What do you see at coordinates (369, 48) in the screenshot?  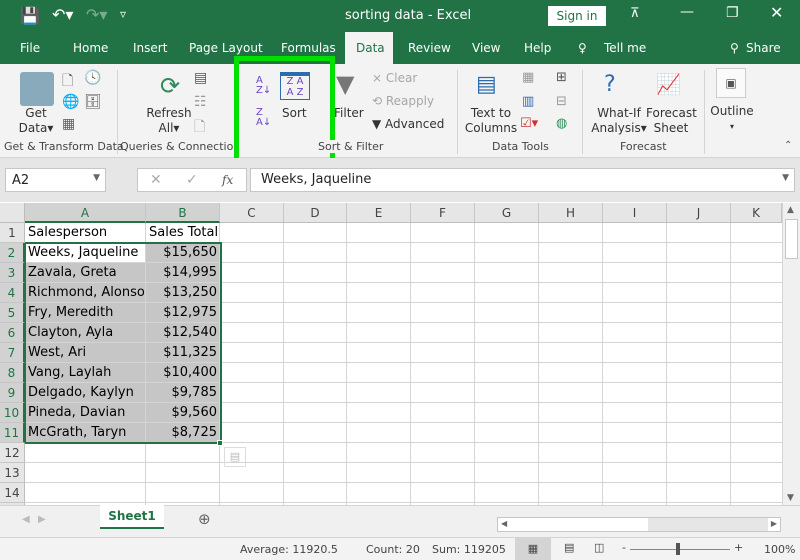 I see `tab-data: Data` at bounding box center [369, 48].